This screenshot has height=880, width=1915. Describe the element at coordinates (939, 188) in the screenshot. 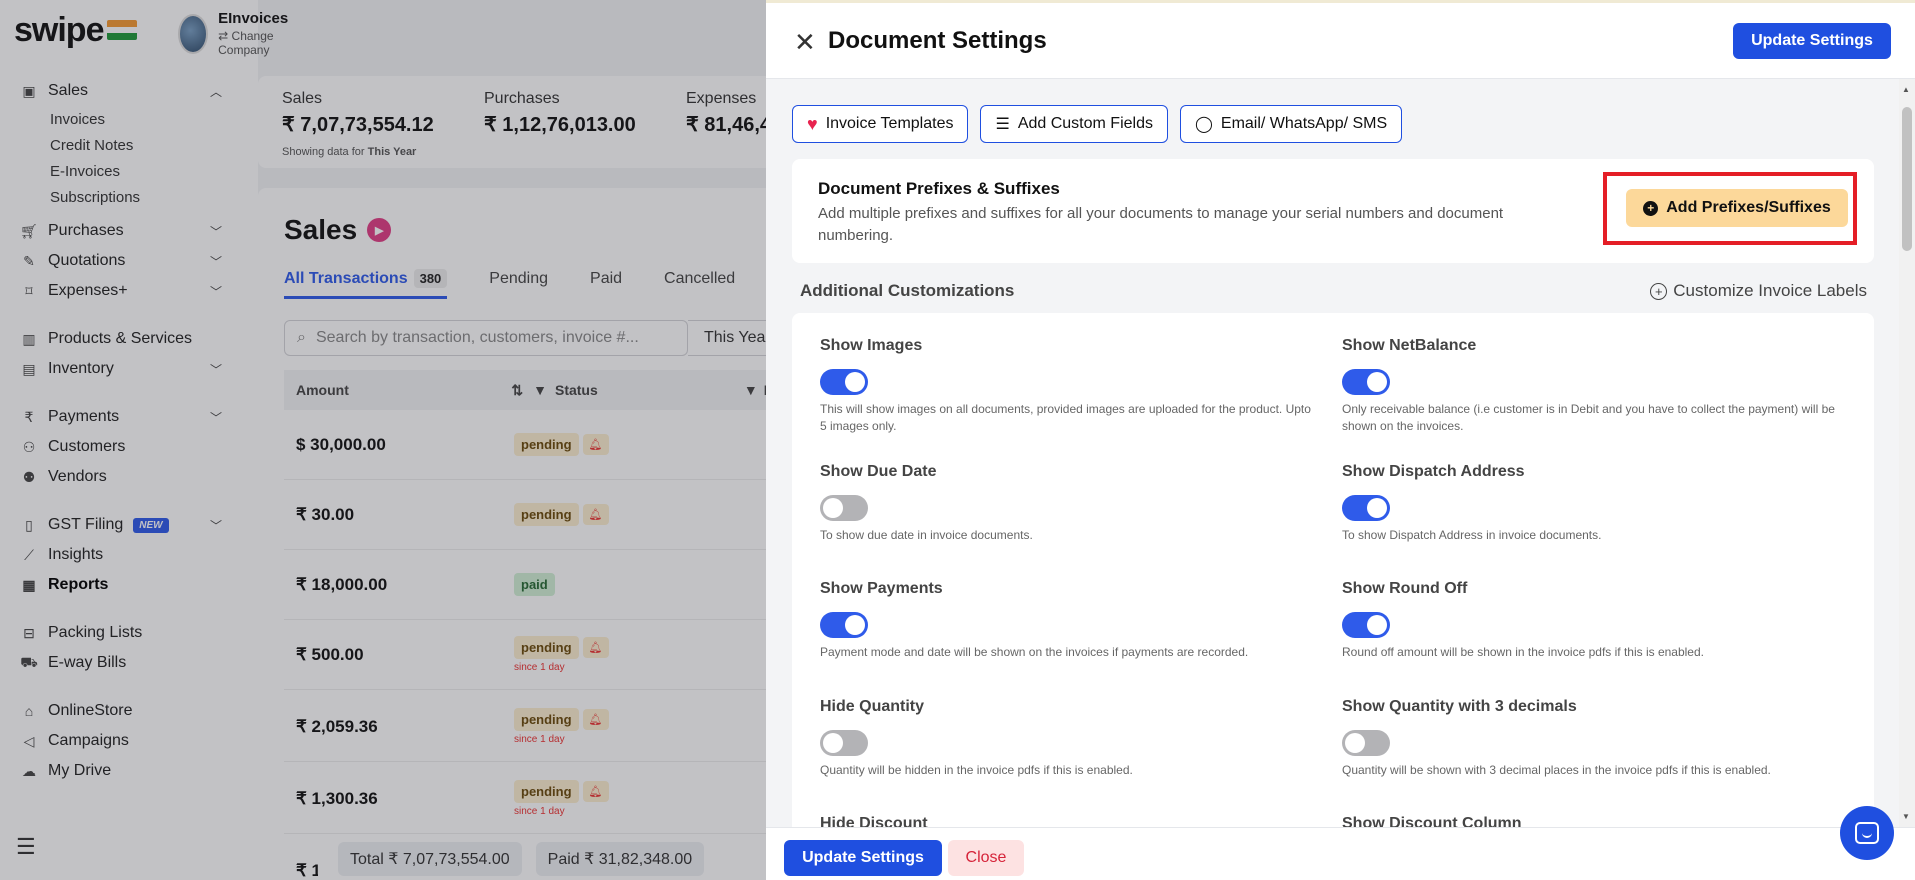

I see `prefix-title: Document Prefixes & Suffixes` at that location.